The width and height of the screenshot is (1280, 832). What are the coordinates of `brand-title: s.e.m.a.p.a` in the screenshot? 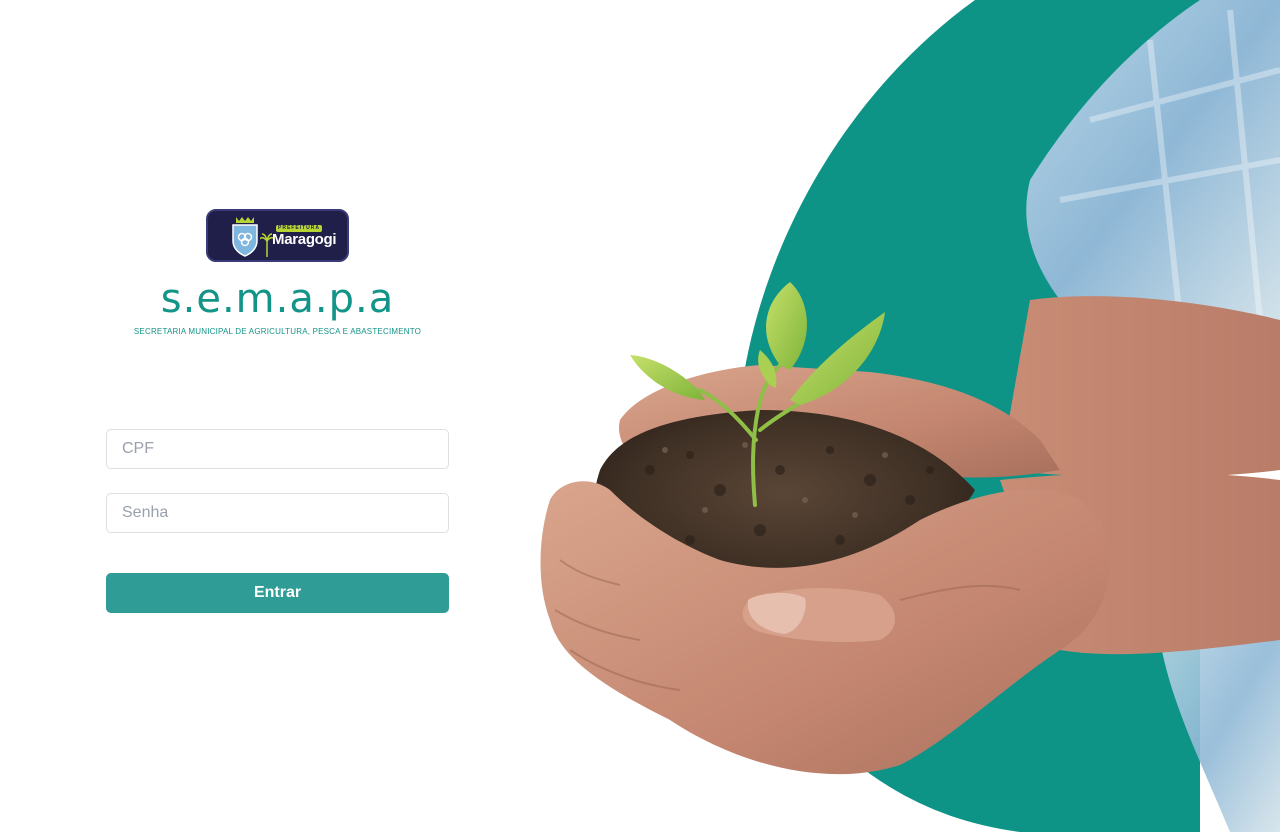 It's located at (277, 299).